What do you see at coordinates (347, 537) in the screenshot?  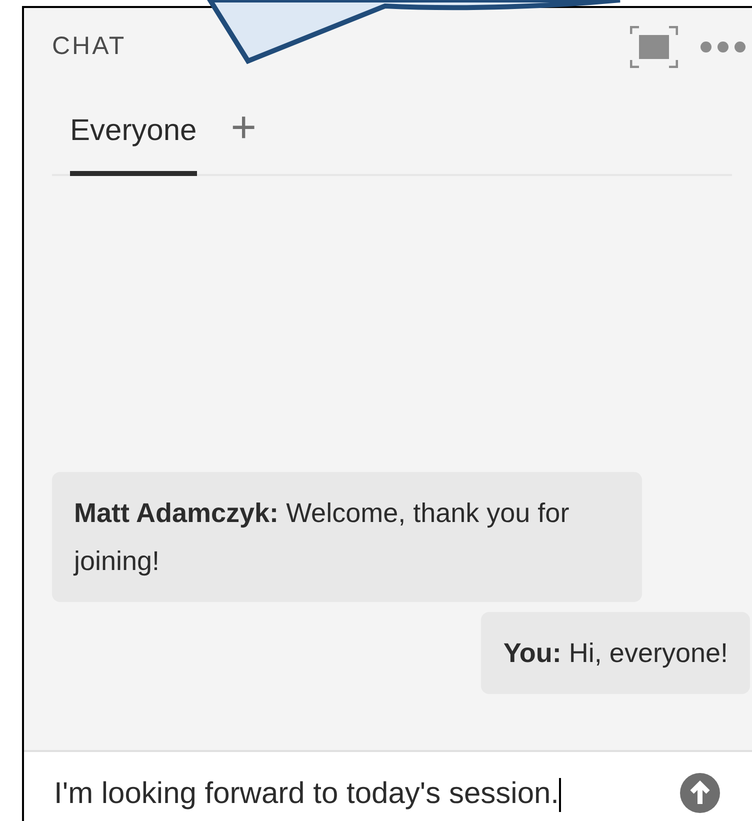 I see `message-bubble: Matt Adamczyk: Welcome, thank you for joining!` at bounding box center [347, 537].